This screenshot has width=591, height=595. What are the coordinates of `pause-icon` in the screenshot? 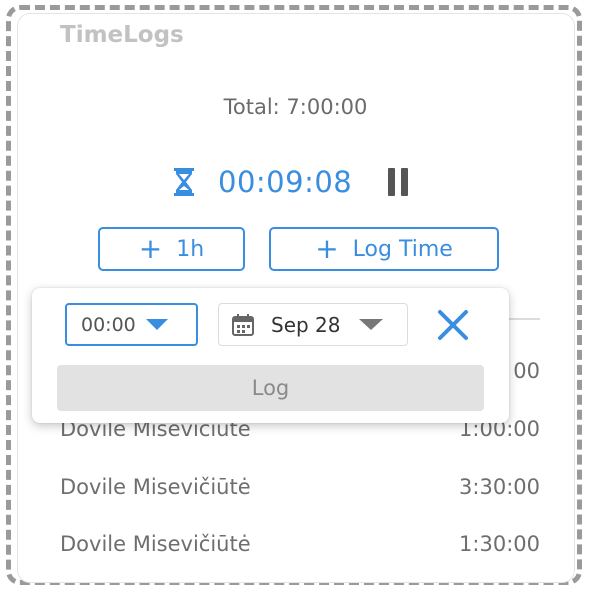 It's located at (401, 182).